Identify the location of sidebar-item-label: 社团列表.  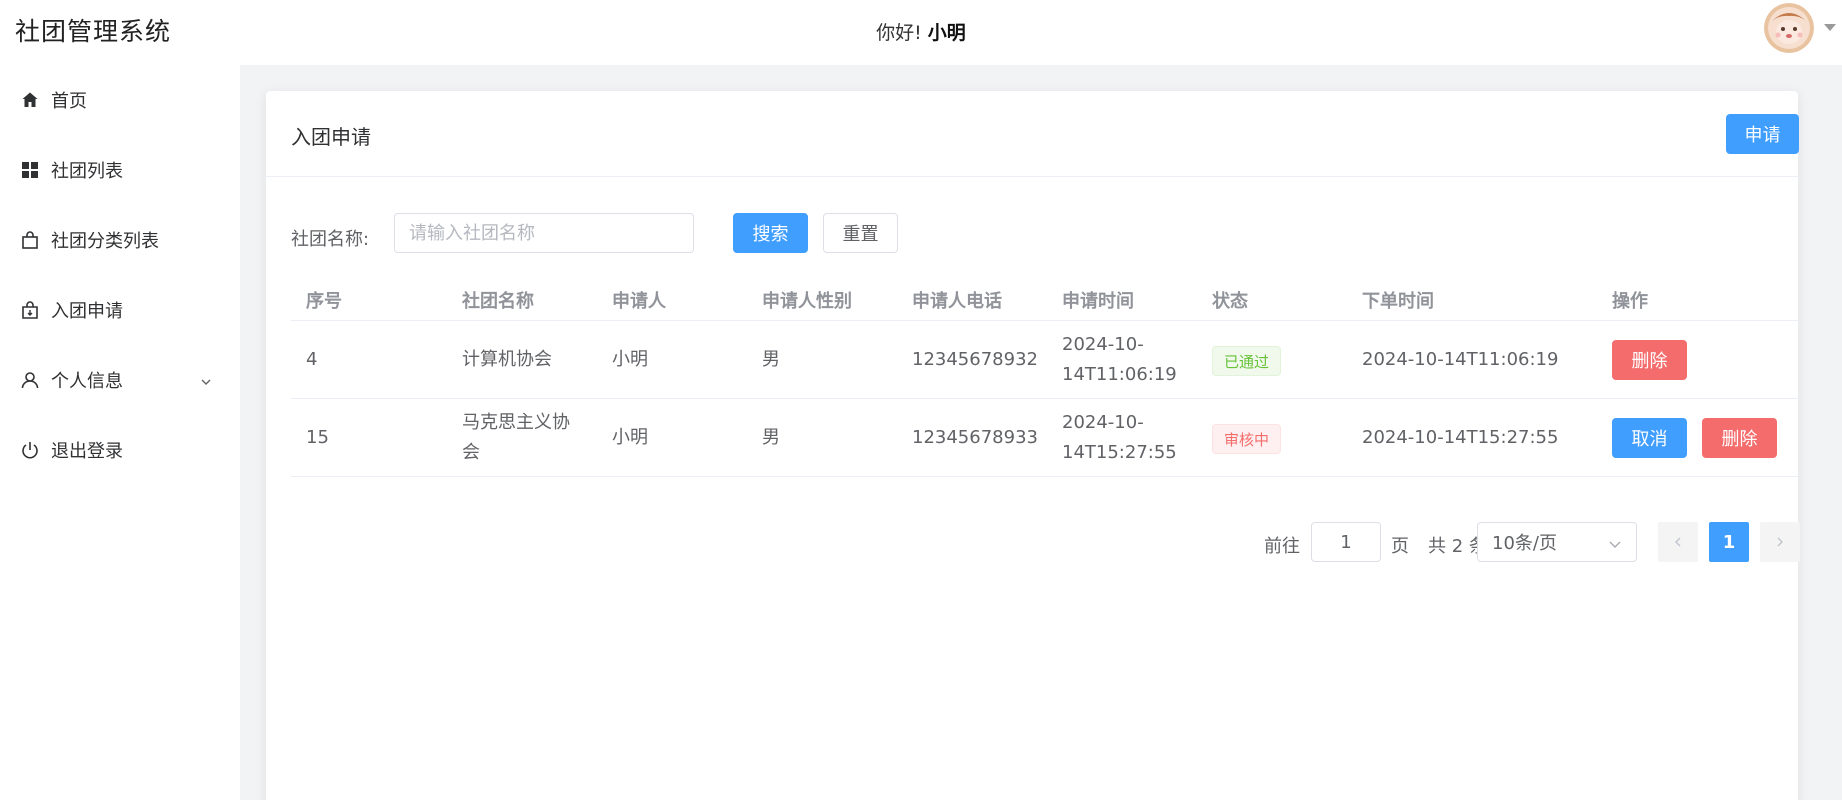
(87, 171).